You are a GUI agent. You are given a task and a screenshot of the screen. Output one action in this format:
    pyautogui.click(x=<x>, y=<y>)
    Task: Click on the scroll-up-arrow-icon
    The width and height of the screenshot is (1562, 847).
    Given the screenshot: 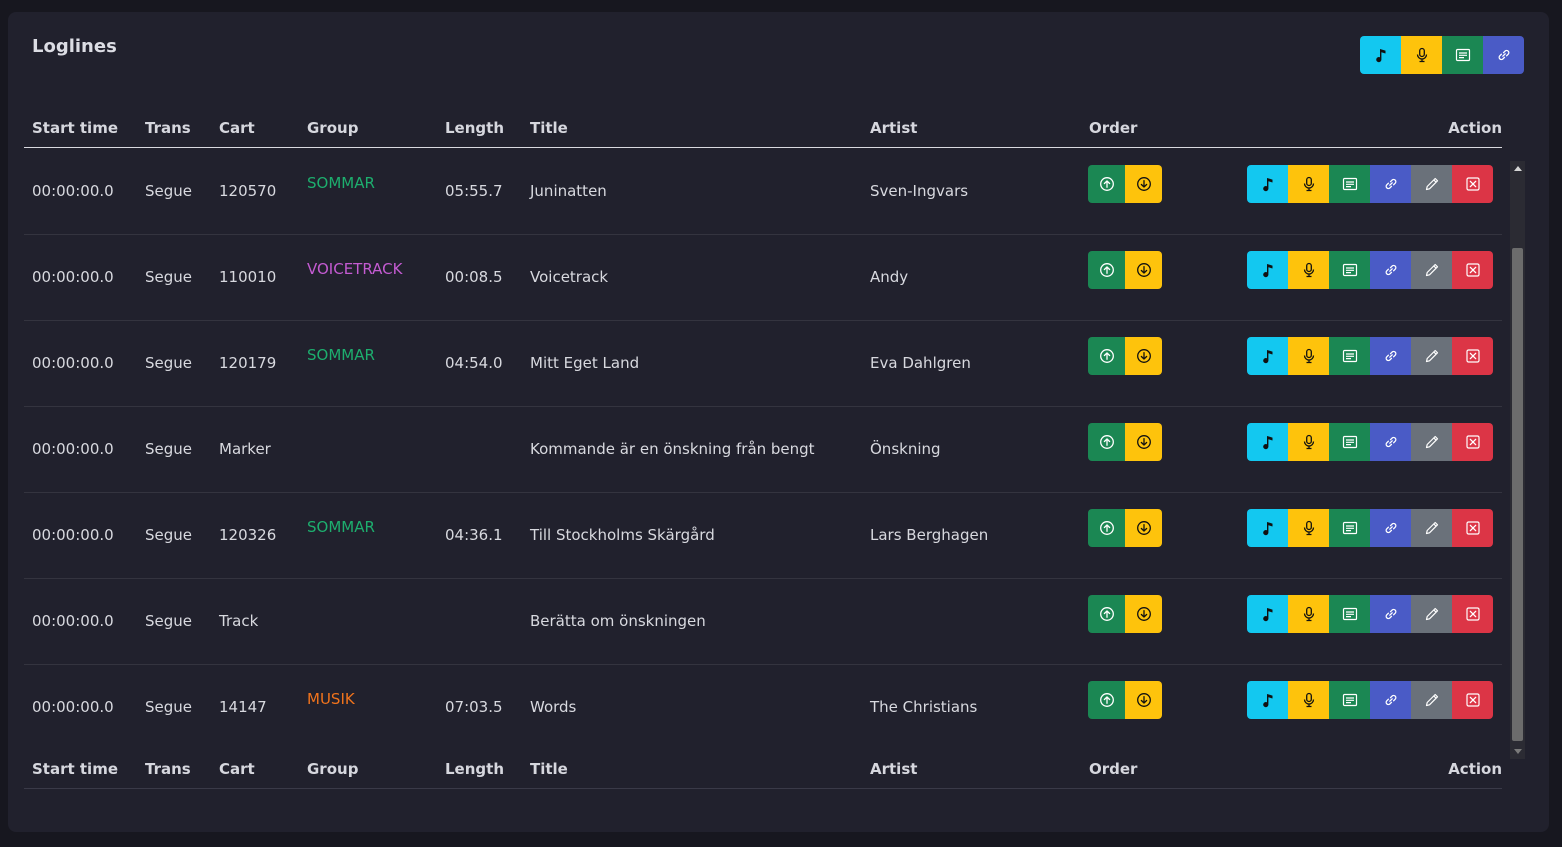 What is the action you would take?
    pyautogui.click(x=1518, y=168)
    